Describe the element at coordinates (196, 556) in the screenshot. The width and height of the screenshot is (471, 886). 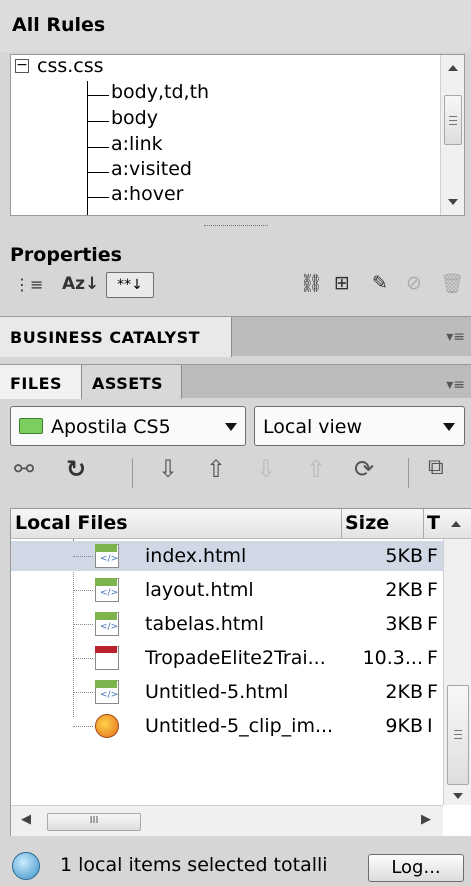
I see `file-name: index.html` at that location.